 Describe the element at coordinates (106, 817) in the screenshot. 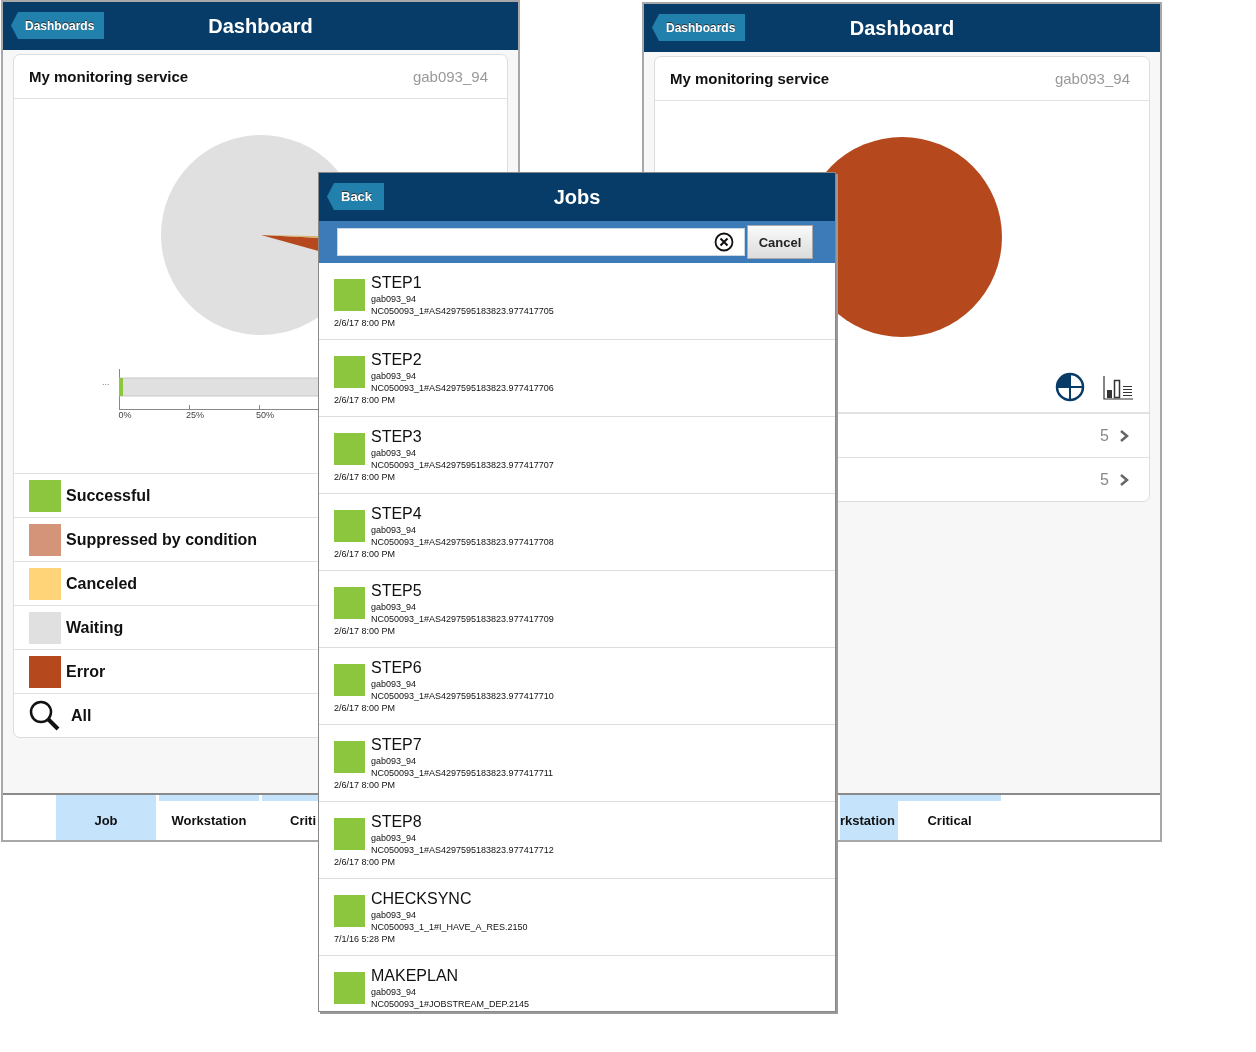

I see `tab: Job` at that location.